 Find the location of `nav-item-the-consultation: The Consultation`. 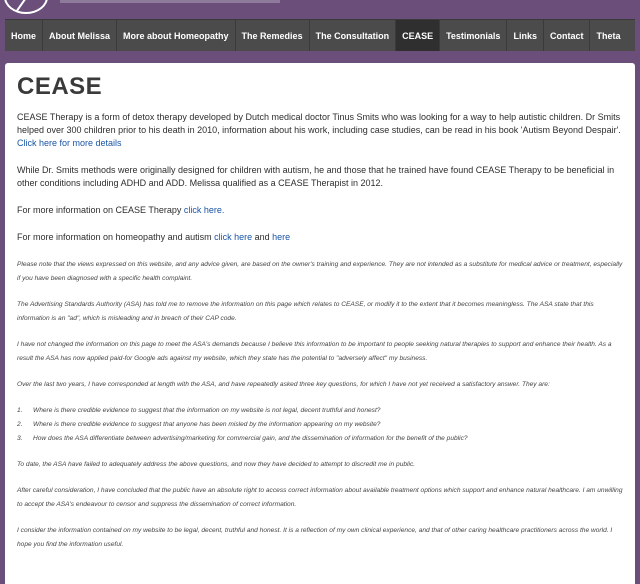

nav-item-the-consultation: The Consultation is located at coordinates (353, 35).